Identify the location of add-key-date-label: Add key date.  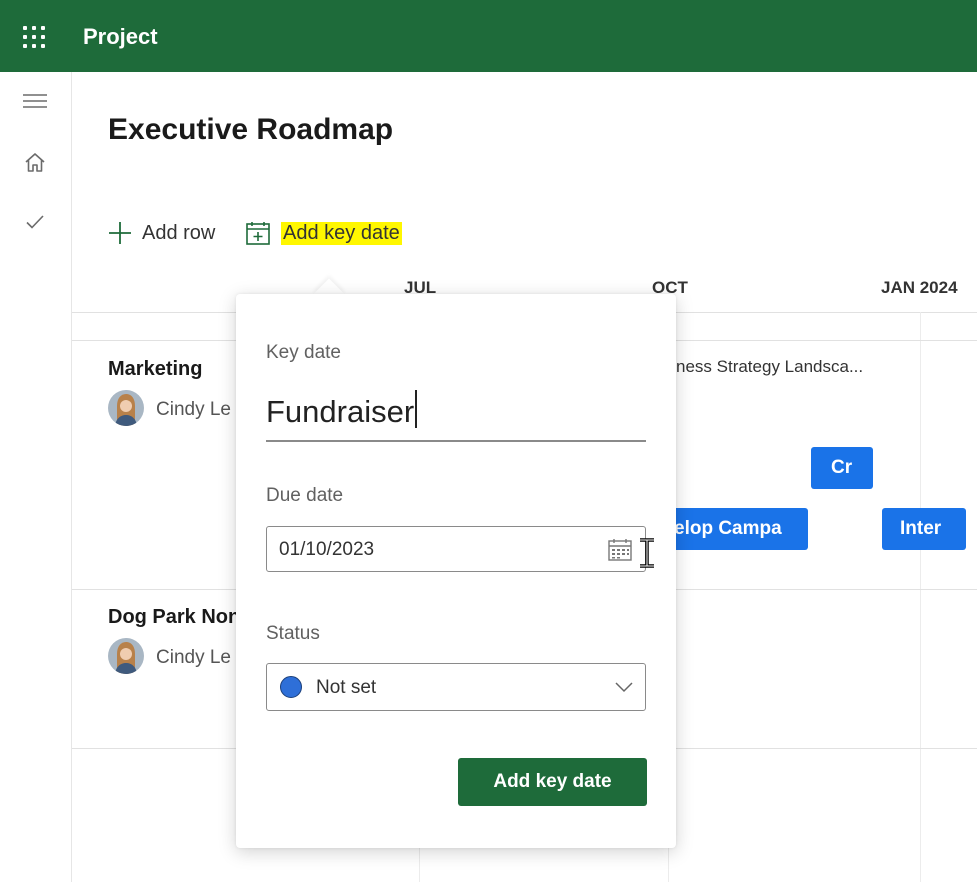
(341, 233).